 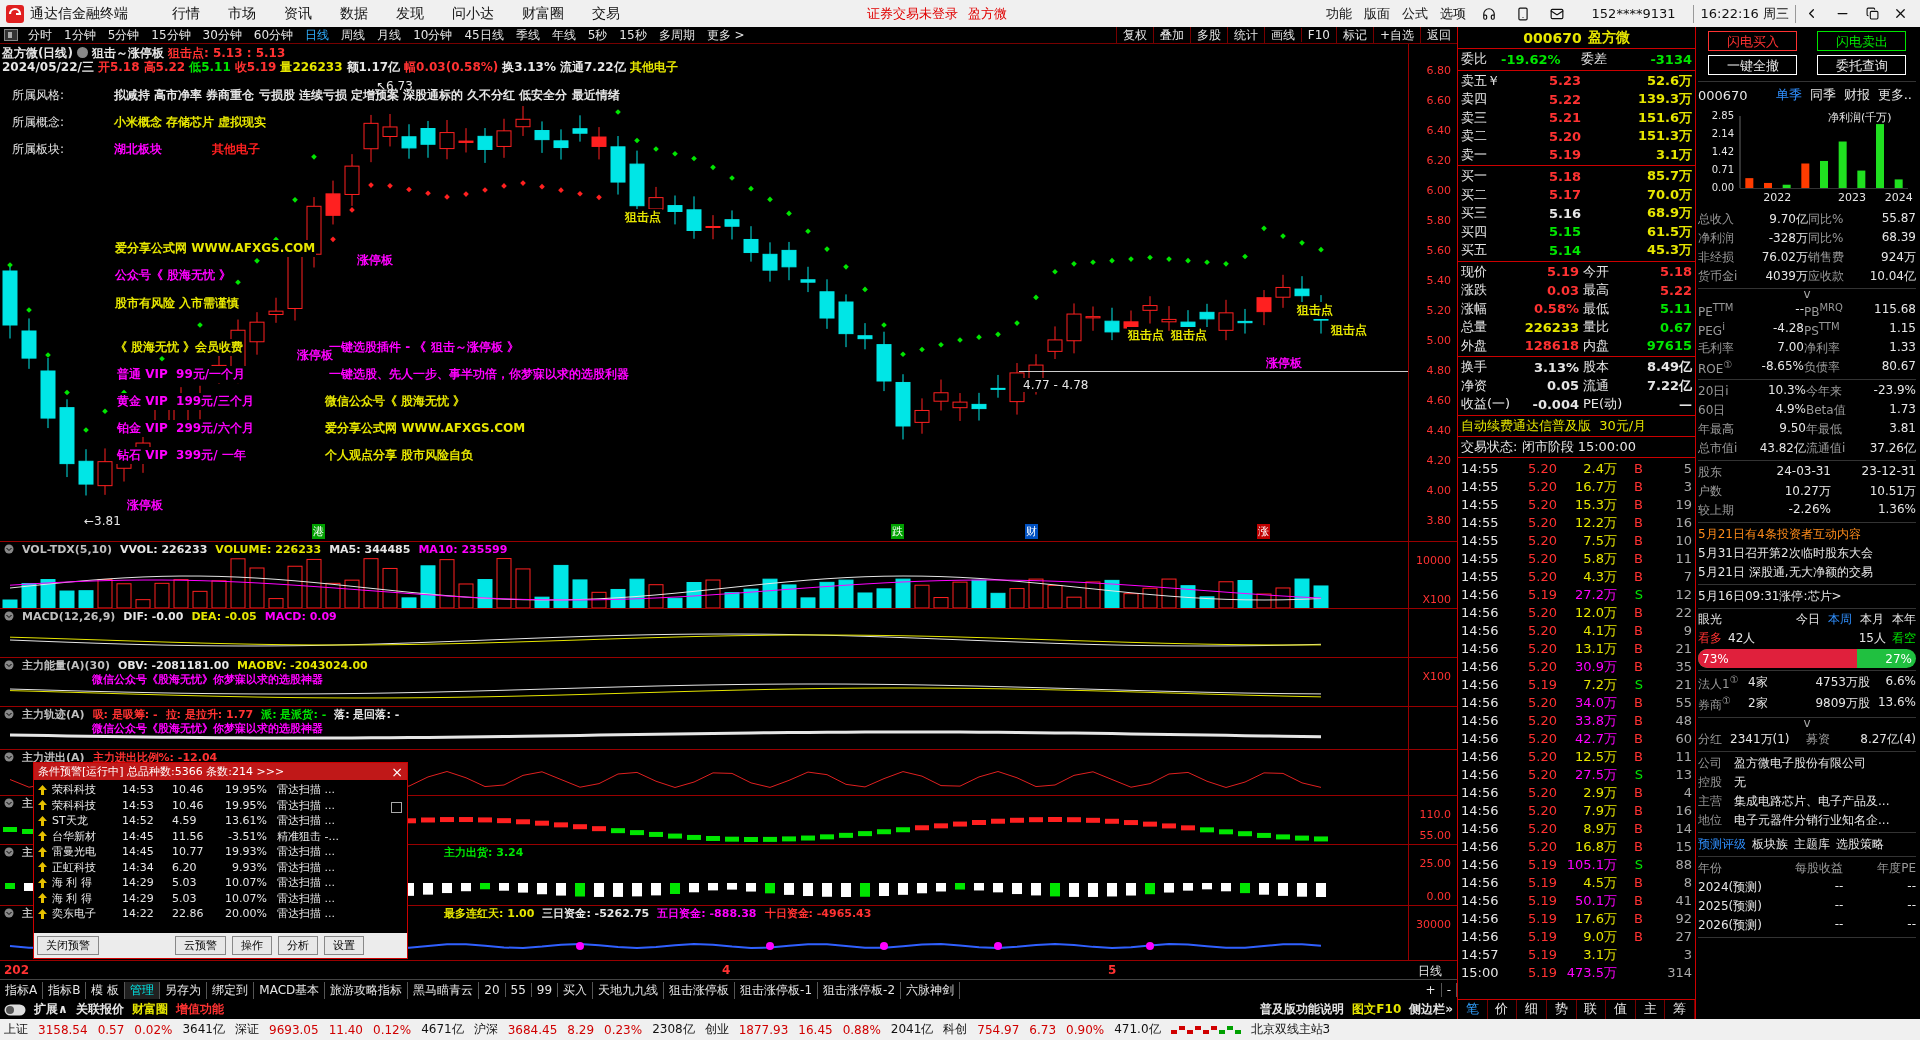 What do you see at coordinates (1318, 35) in the screenshot?
I see `chart-tool-button: F10` at bounding box center [1318, 35].